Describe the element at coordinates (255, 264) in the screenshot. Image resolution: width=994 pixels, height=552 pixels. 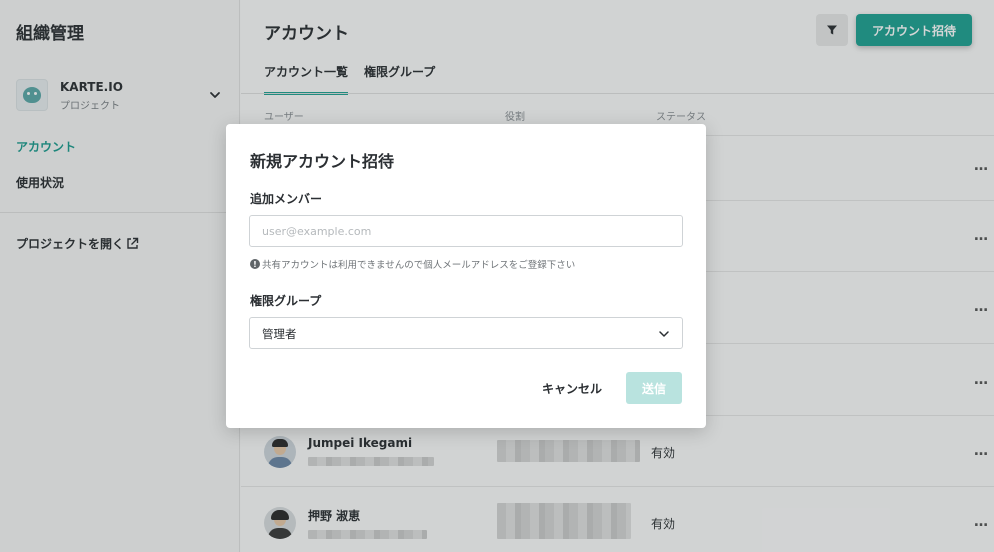
I see `info-icon: !` at that location.